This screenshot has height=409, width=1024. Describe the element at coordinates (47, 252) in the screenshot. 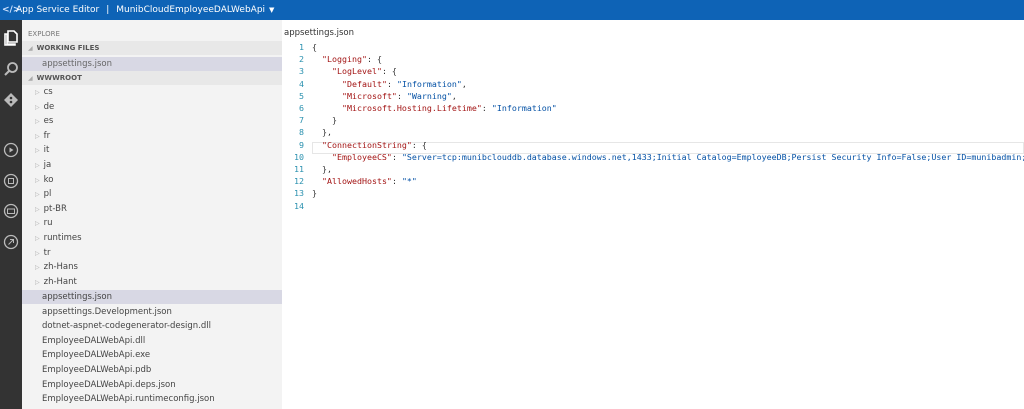

I see `folder-label: tr` at that location.